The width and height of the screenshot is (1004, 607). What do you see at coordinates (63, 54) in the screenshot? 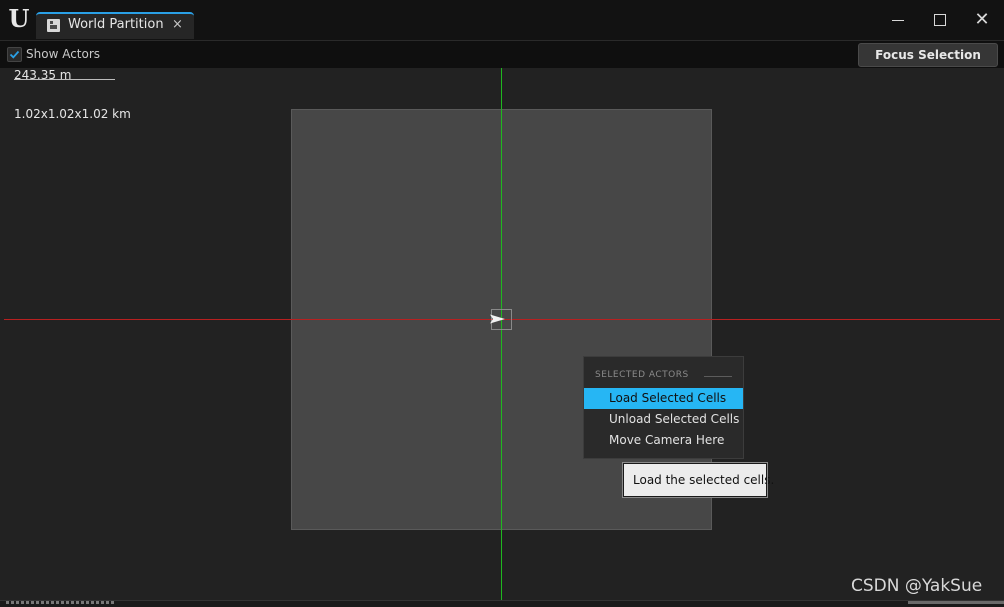
I see `show-actors-label: Show Actors` at bounding box center [63, 54].